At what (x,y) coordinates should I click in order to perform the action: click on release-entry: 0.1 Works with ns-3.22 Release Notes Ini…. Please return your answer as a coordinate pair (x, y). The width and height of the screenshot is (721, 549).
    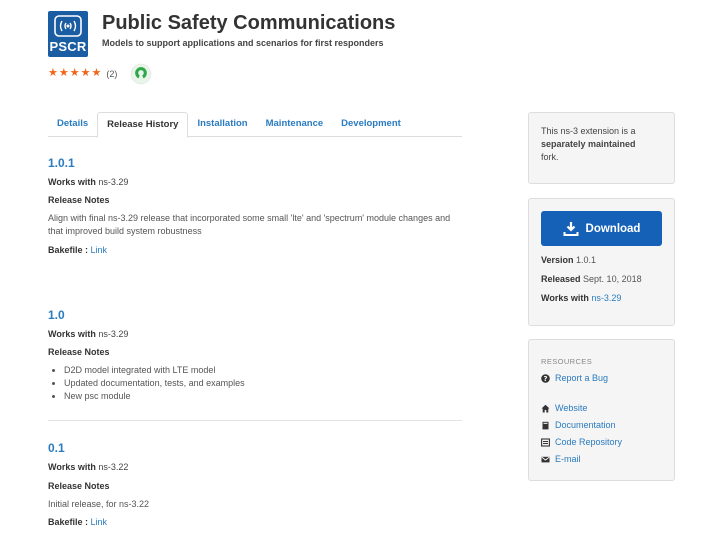
    Looking at the image, I should click on (255, 484).